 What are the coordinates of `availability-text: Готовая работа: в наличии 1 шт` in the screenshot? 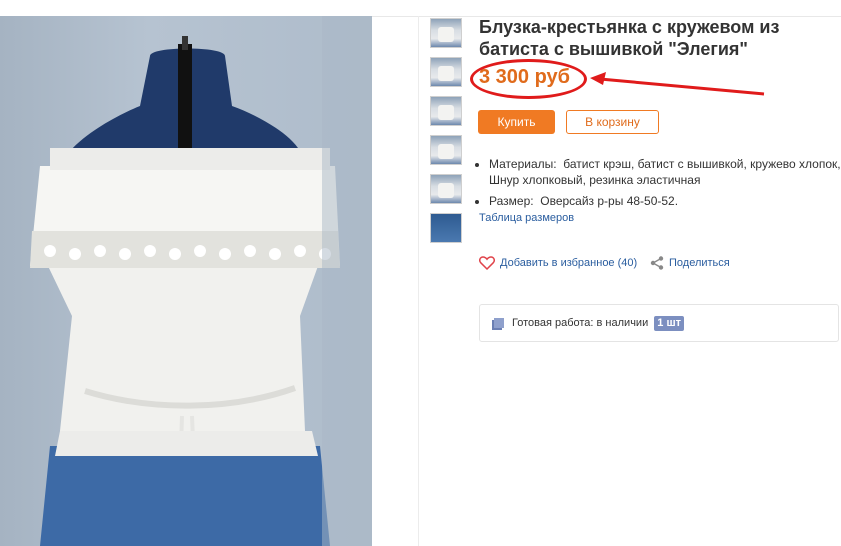 It's located at (598, 323).